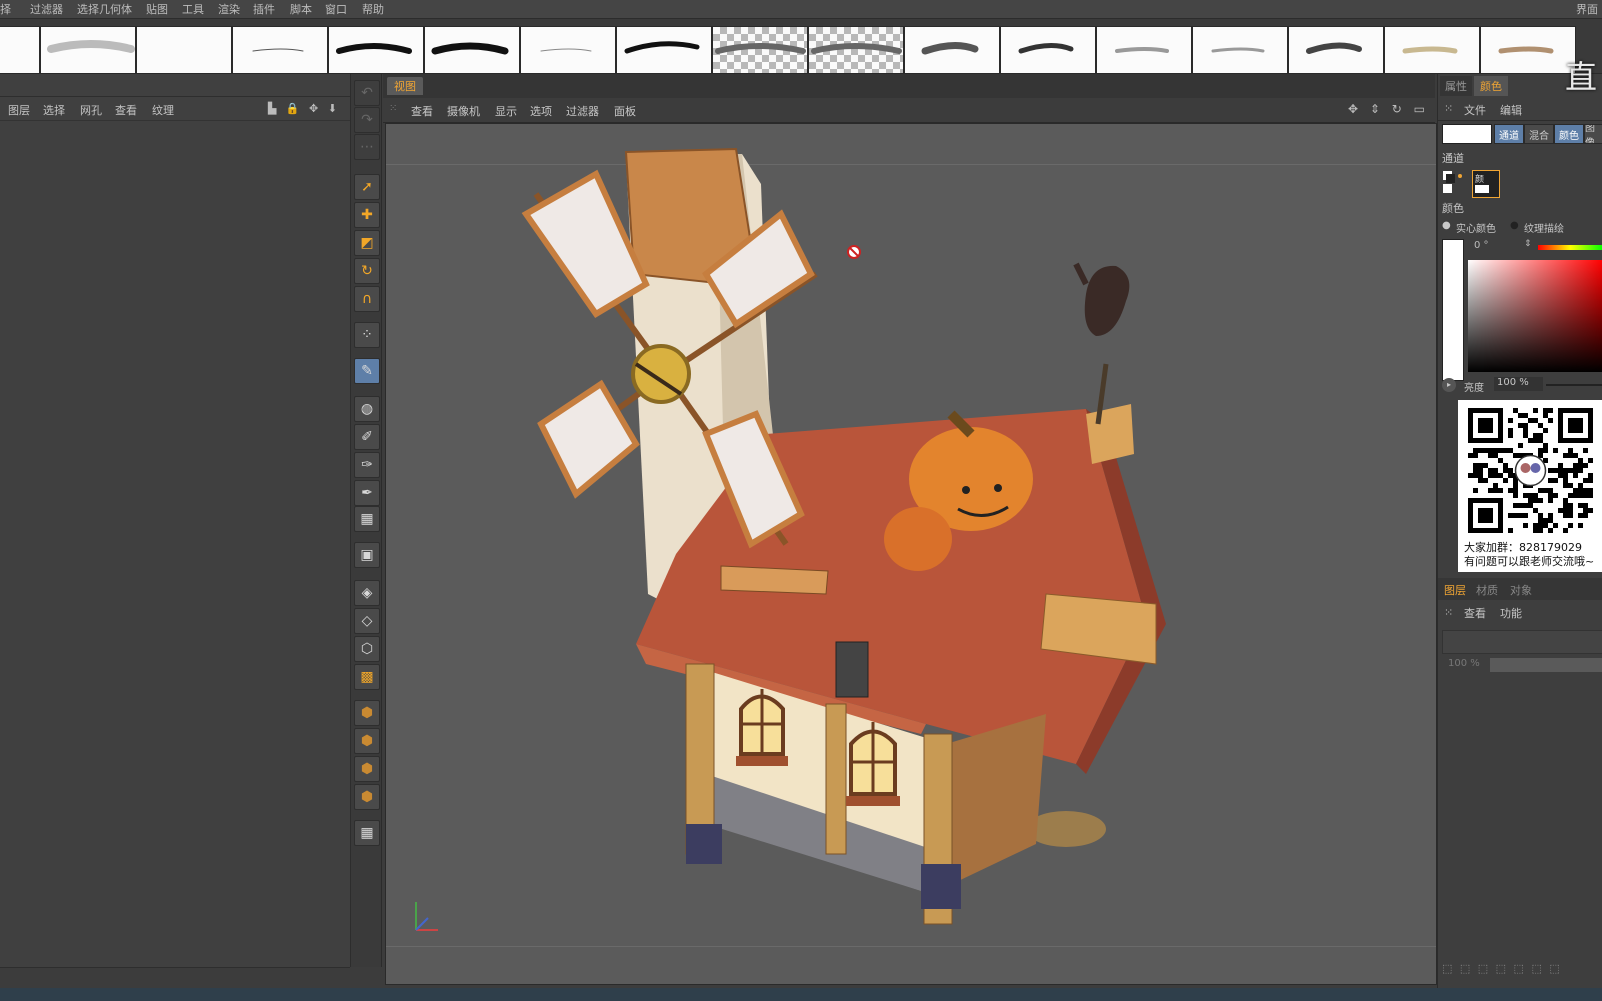 The width and height of the screenshot is (1602, 1001). Describe the element at coordinates (367, 713) in the screenshot. I see `cube-mode-1-icon: ⬢` at that location.